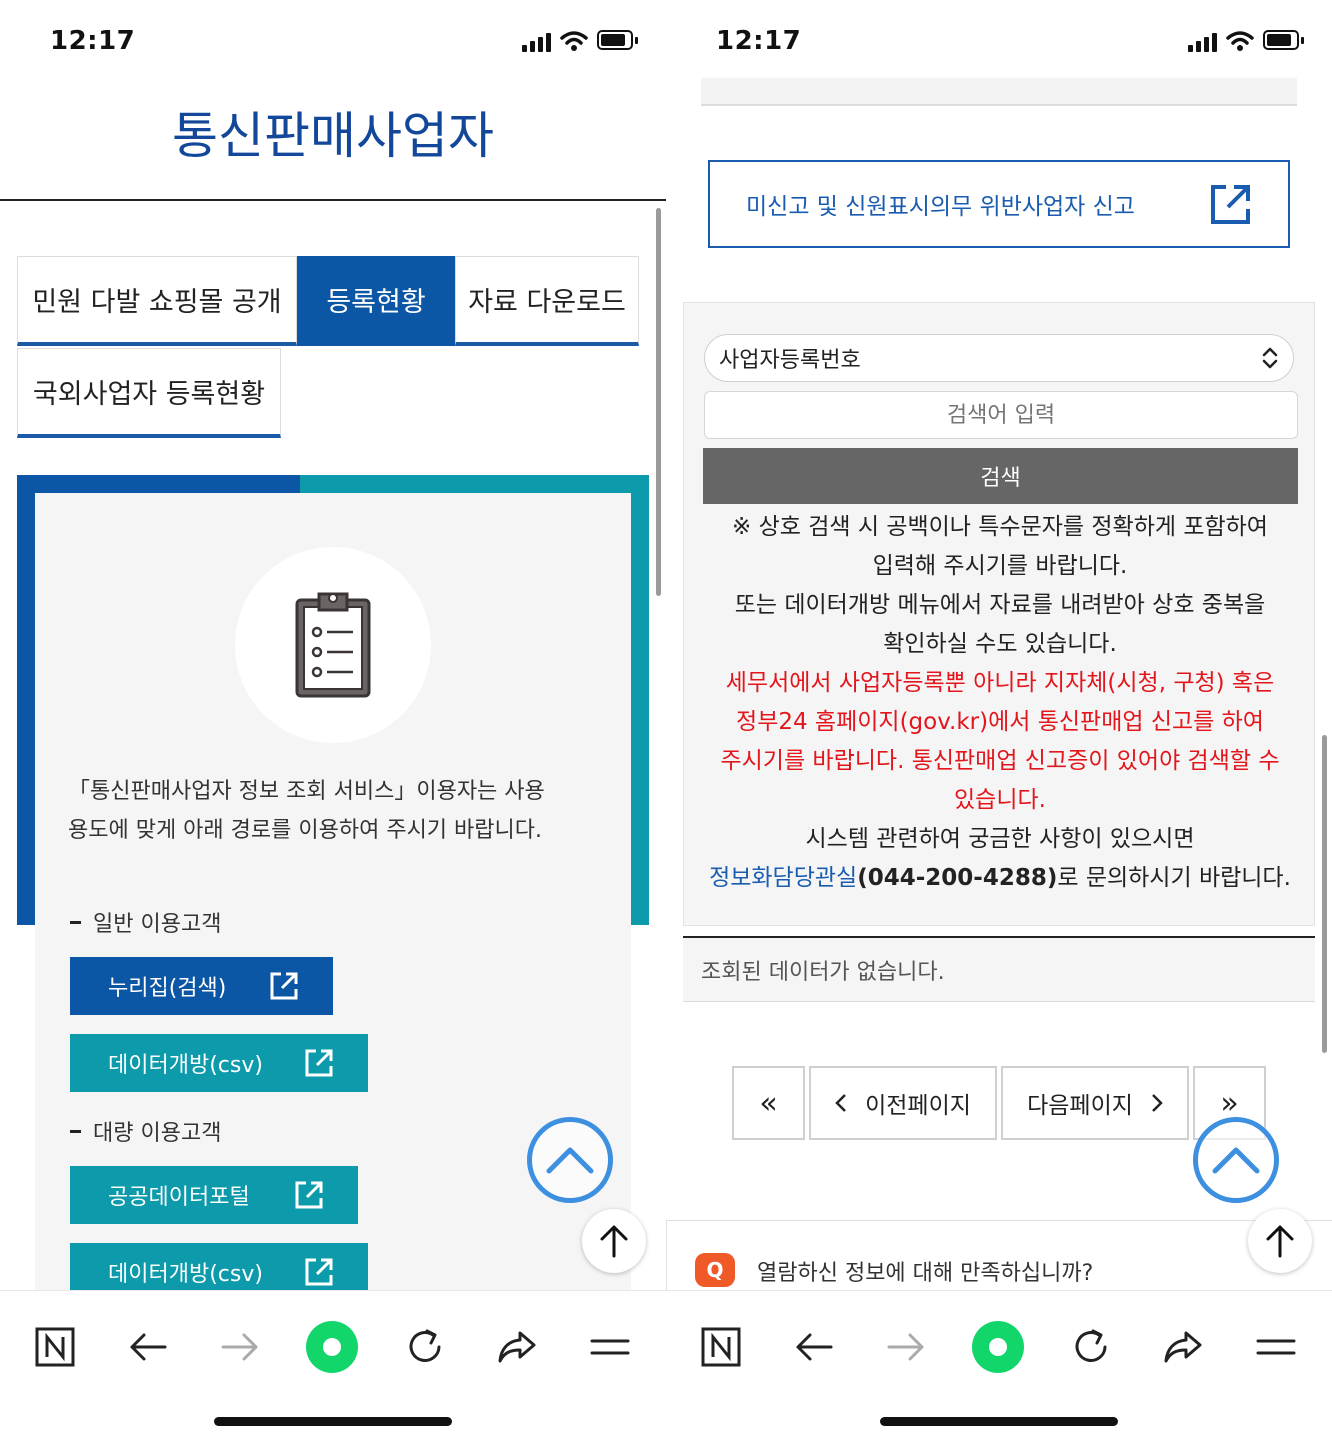 This screenshot has width=1332, height=1440. I want to click on notice-warning-2: 정부24 홈페이지(gov.kr)에서 통신판매업 신고를 하여, so click(1000, 722).